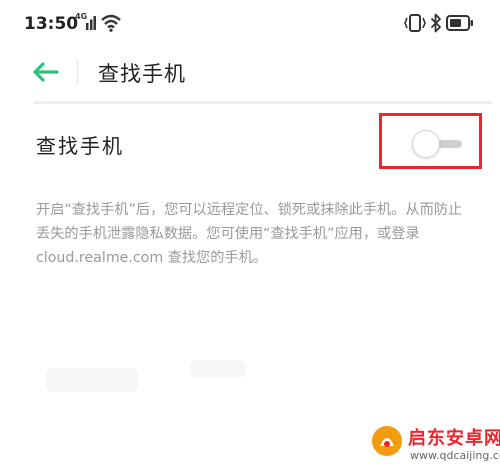  What do you see at coordinates (111, 23) in the screenshot?
I see `wifi-icon` at bounding box center [111, 23].